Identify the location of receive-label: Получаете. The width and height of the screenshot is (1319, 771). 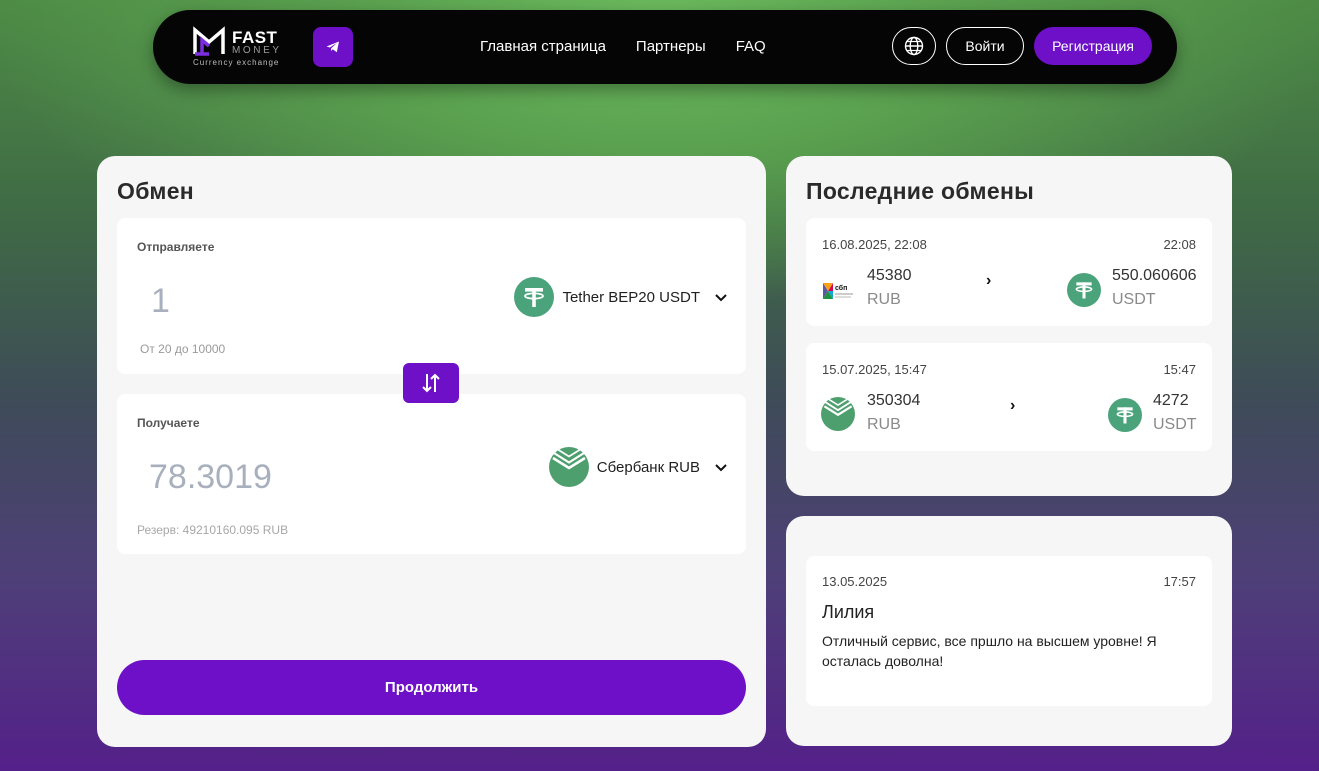
(168, 423).